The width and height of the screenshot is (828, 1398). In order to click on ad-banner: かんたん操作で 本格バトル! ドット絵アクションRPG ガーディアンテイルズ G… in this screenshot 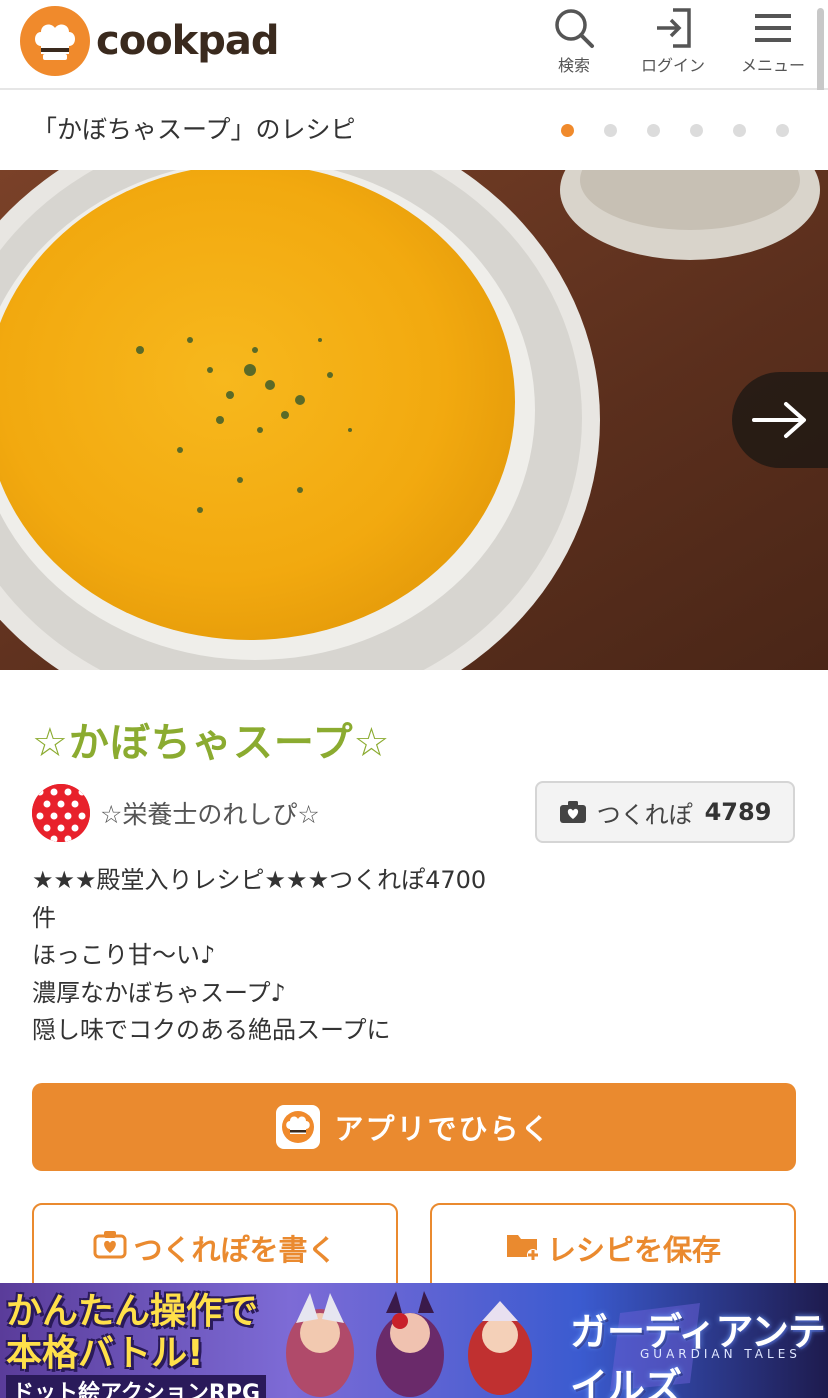, I will do `click(414, 1340)`.